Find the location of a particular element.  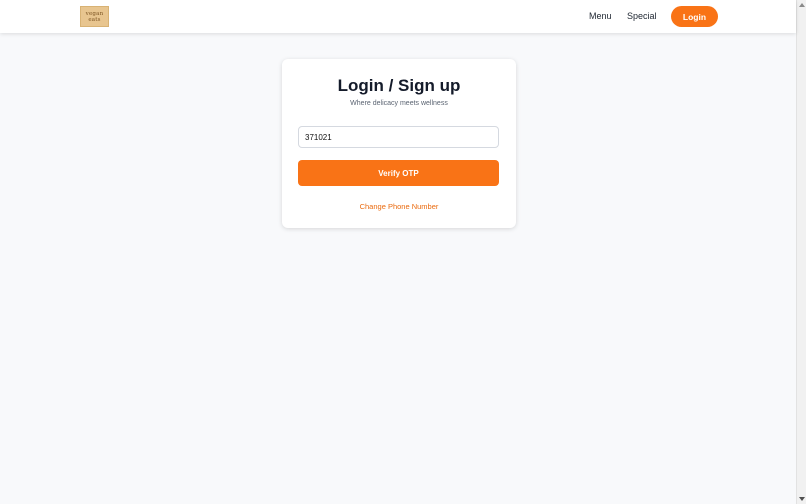

card-title: Login / Sign up is located at coordinates (399, 85).